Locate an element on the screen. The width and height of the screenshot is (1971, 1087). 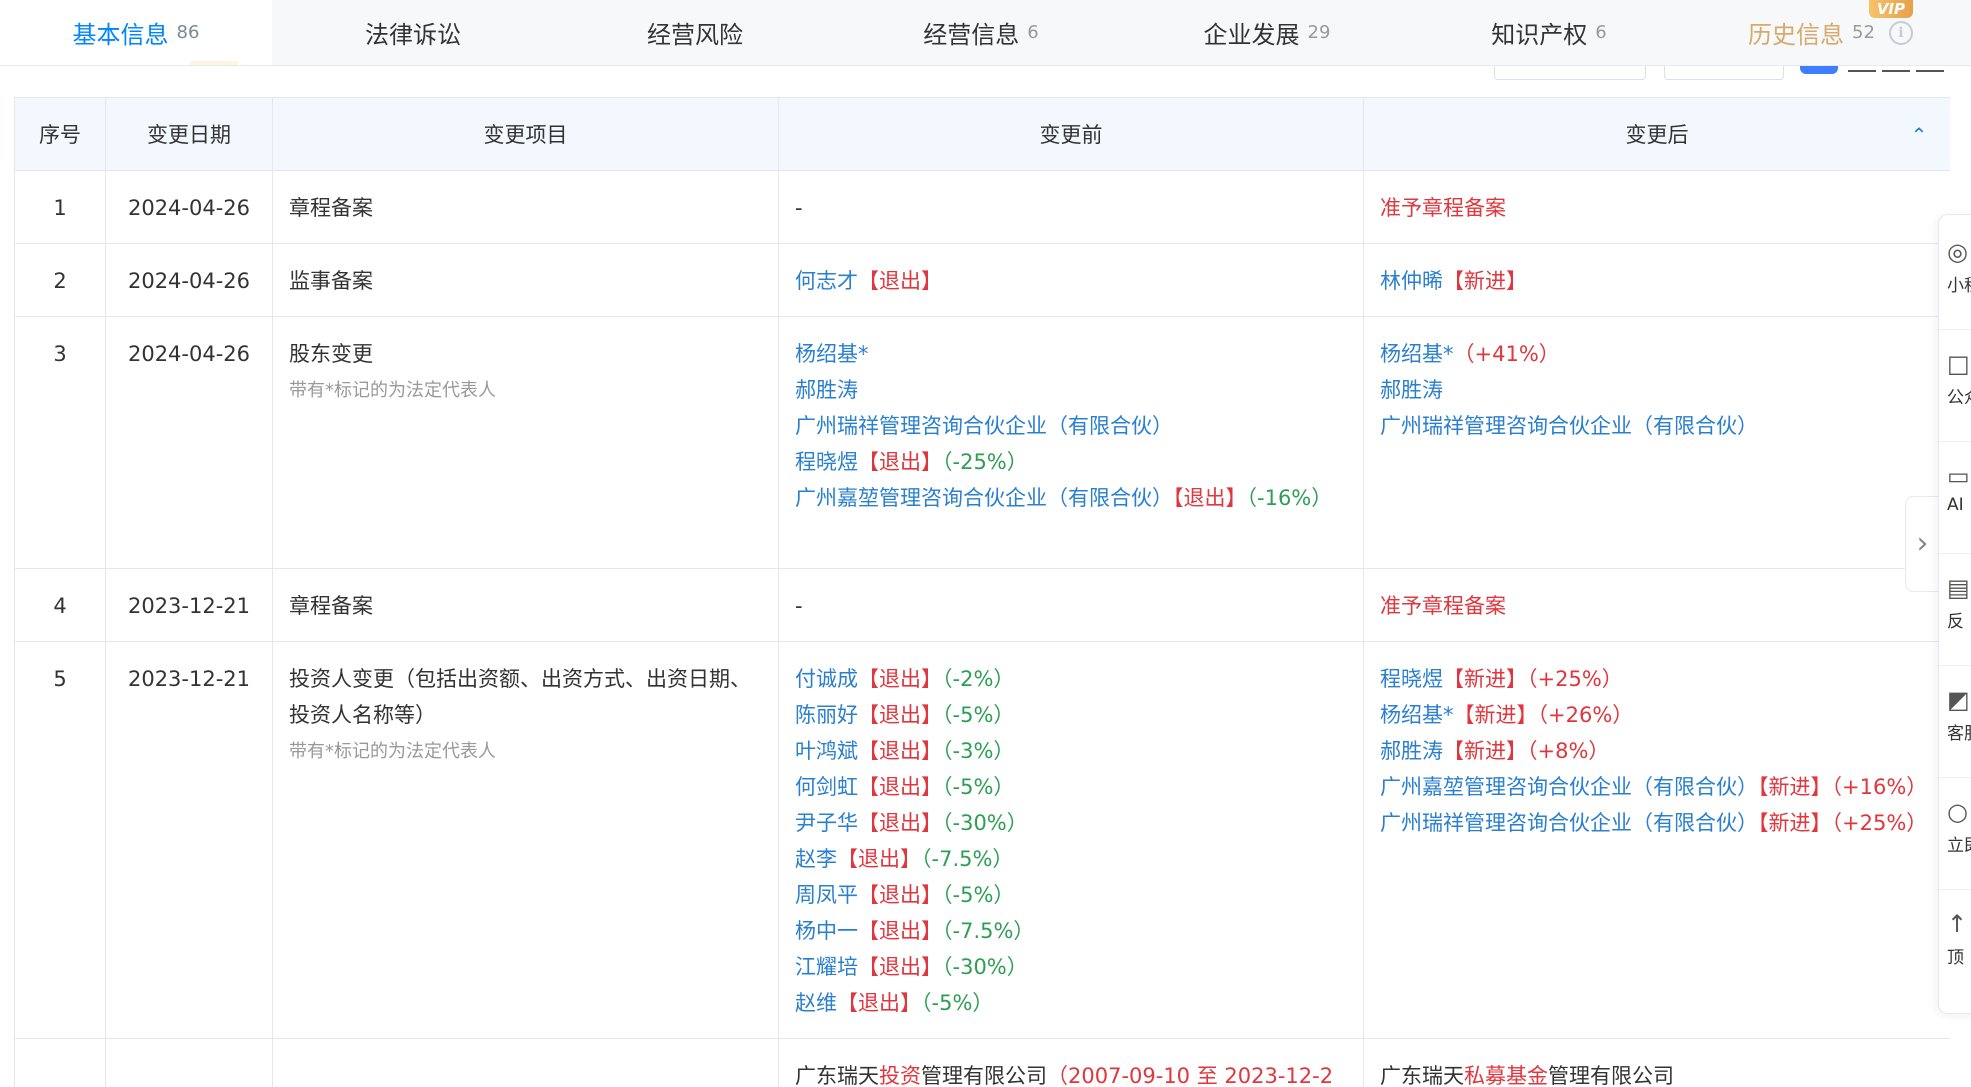
tab-count: 29 is located at coordinates (1319, 32).